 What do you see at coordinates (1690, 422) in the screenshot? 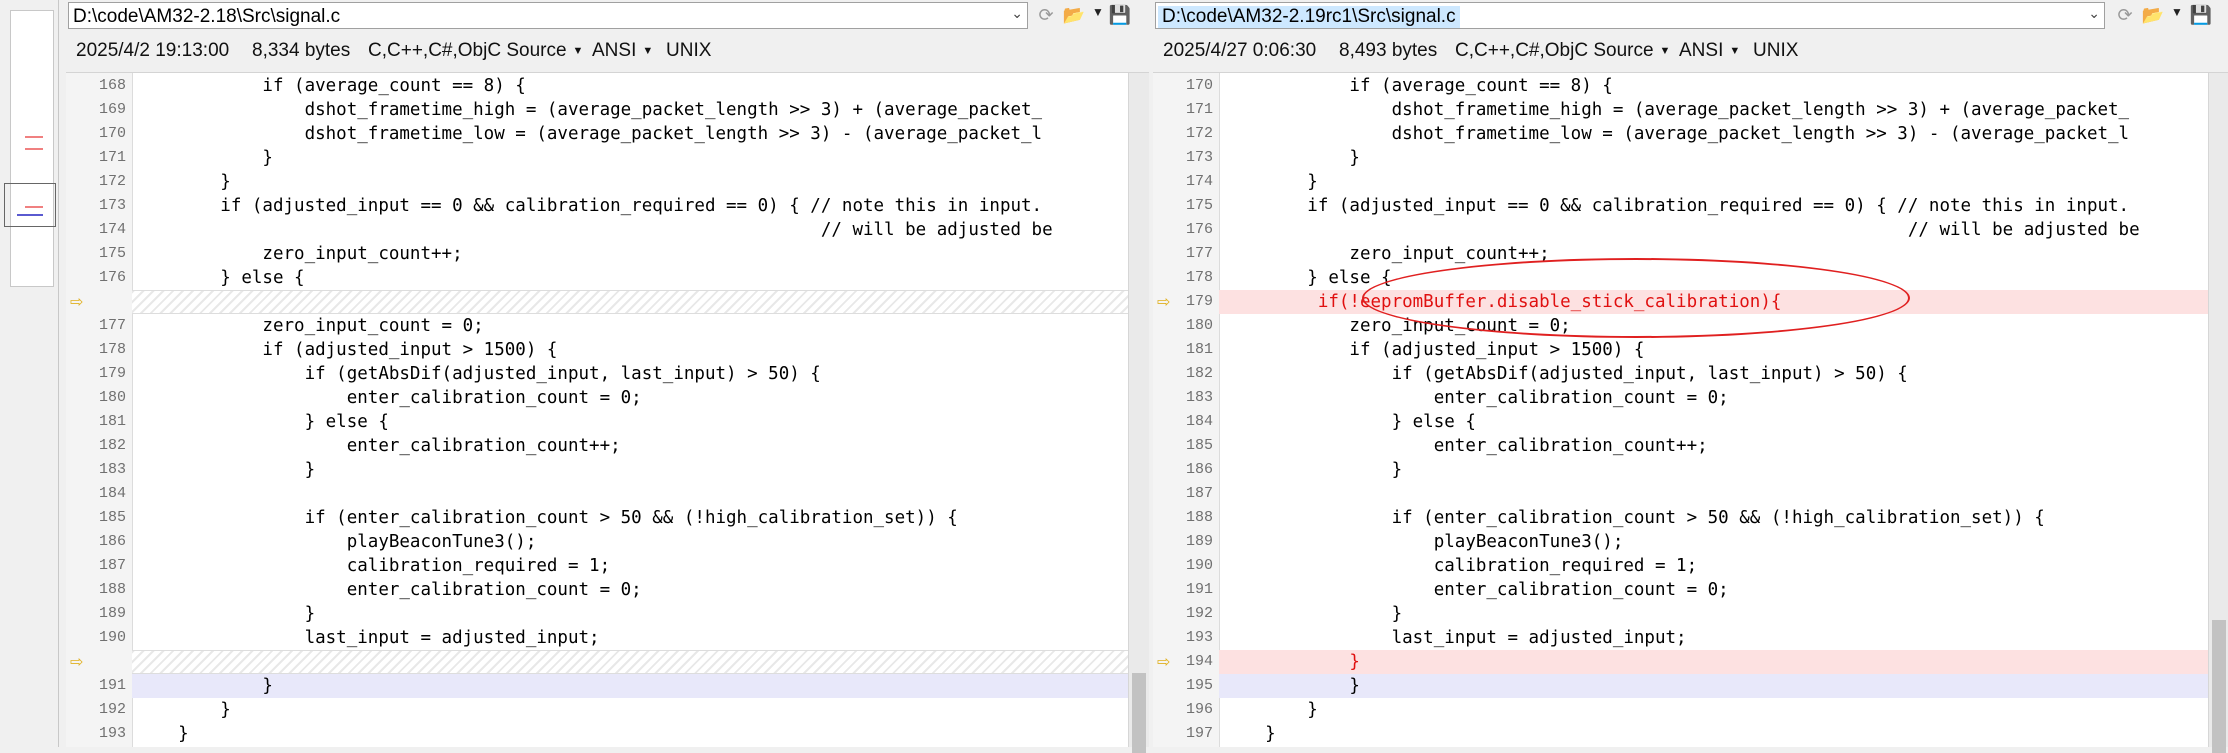
I see `code-line: 184 } else {` at bounding box center [1690, 422].